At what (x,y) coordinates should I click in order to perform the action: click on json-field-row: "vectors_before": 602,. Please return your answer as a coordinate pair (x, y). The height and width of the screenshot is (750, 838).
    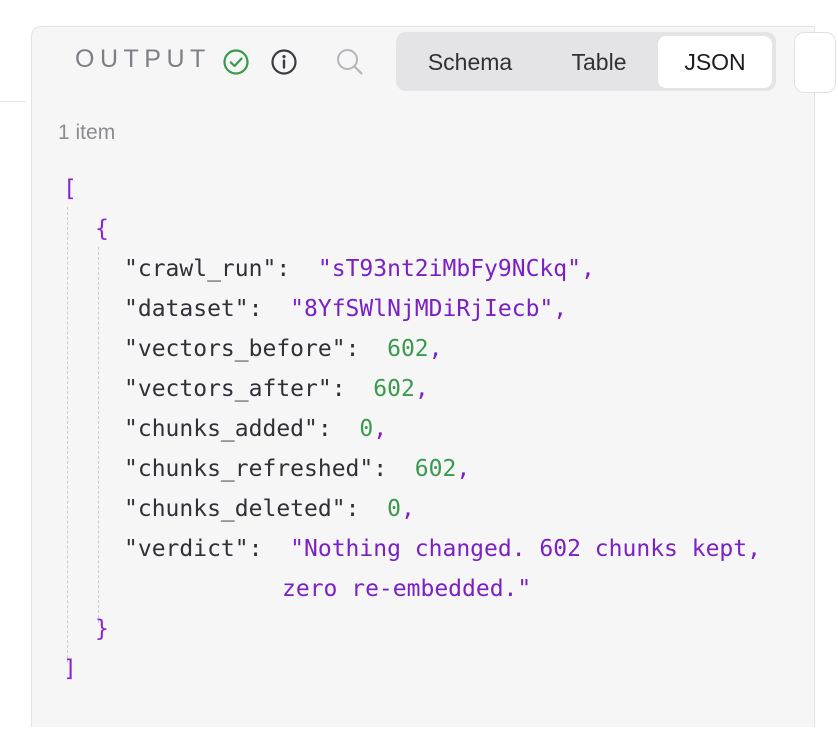
    Looking at the image, I should click on (283, 349).